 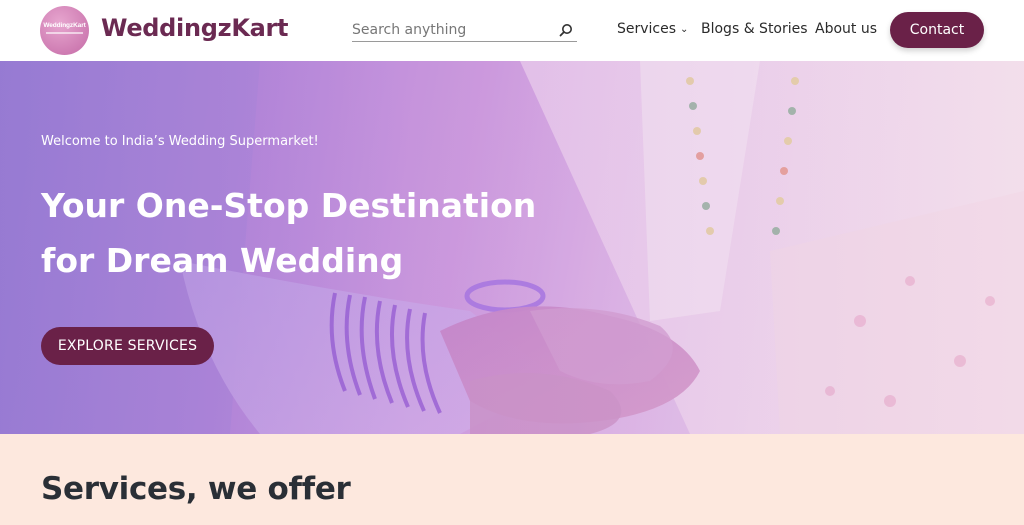 I want to click on search-bar, so click(x=464, y=31).